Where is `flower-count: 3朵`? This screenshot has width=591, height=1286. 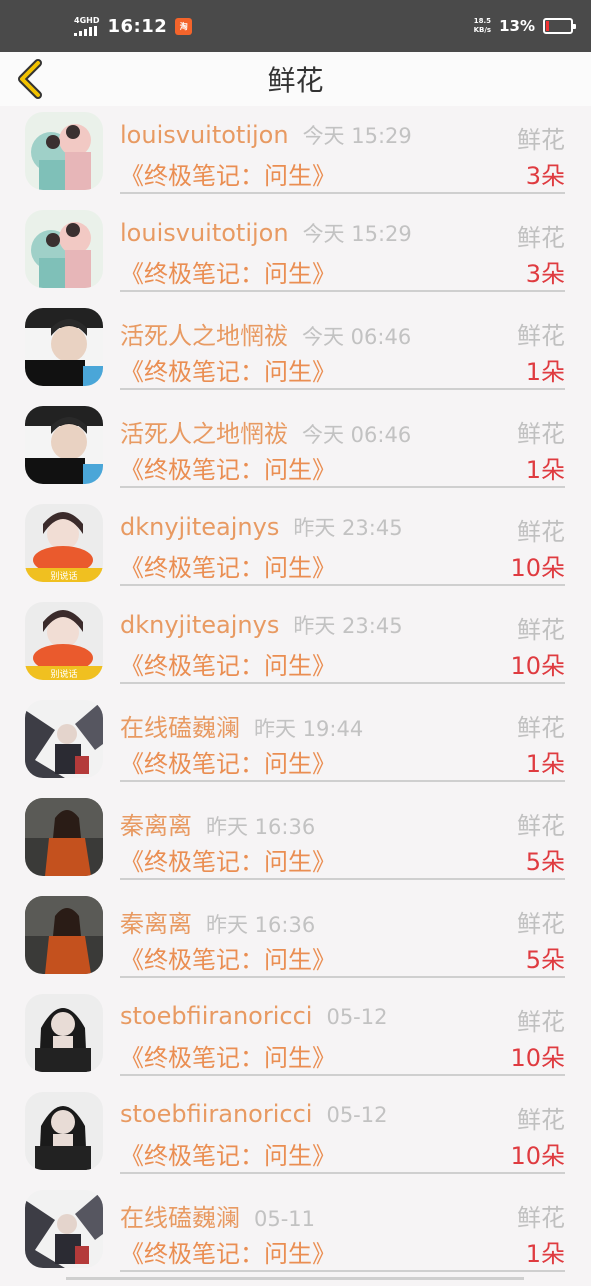
flower-count: 3朵 is located at coordinates (545, 271).